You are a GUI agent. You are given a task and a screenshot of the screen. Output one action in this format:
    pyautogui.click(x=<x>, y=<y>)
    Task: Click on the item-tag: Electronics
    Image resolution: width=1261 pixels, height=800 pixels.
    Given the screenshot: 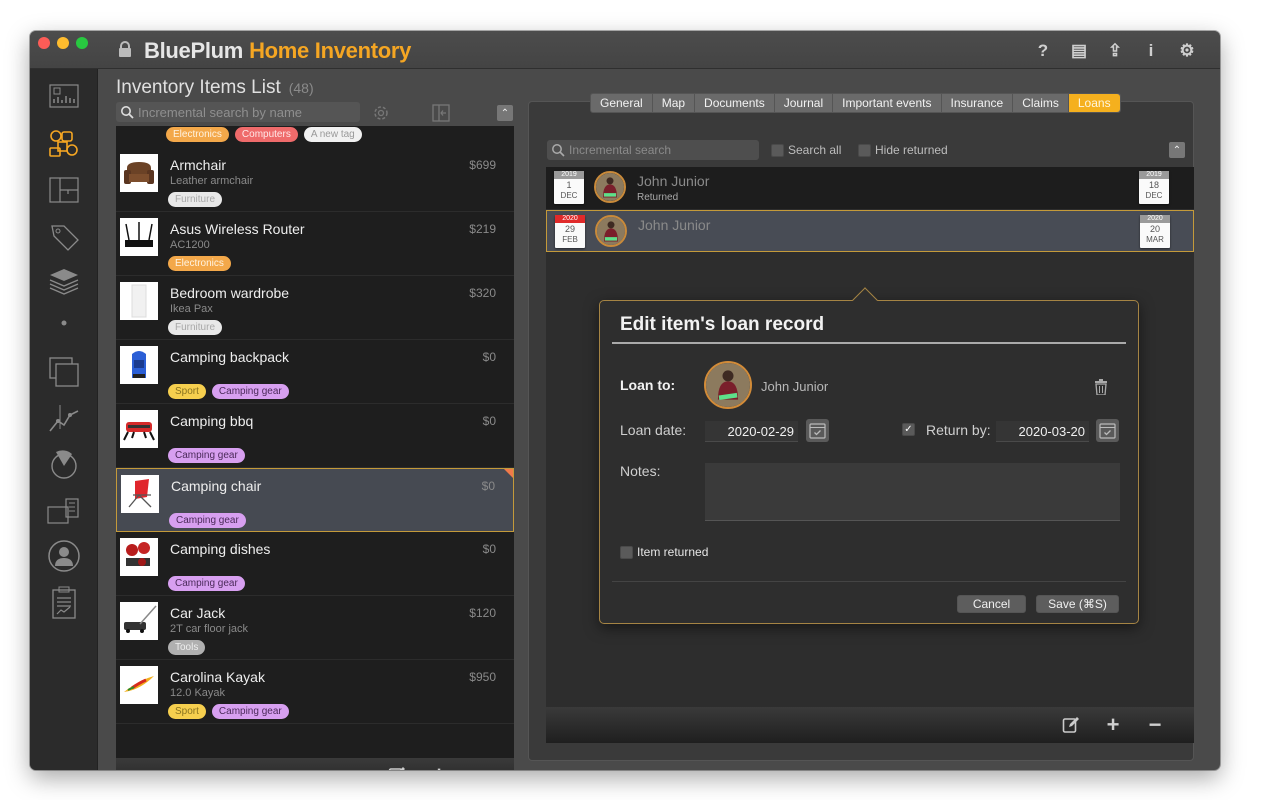 What is the action you would take?
    pyautogui.click(x=199, y=263)
    